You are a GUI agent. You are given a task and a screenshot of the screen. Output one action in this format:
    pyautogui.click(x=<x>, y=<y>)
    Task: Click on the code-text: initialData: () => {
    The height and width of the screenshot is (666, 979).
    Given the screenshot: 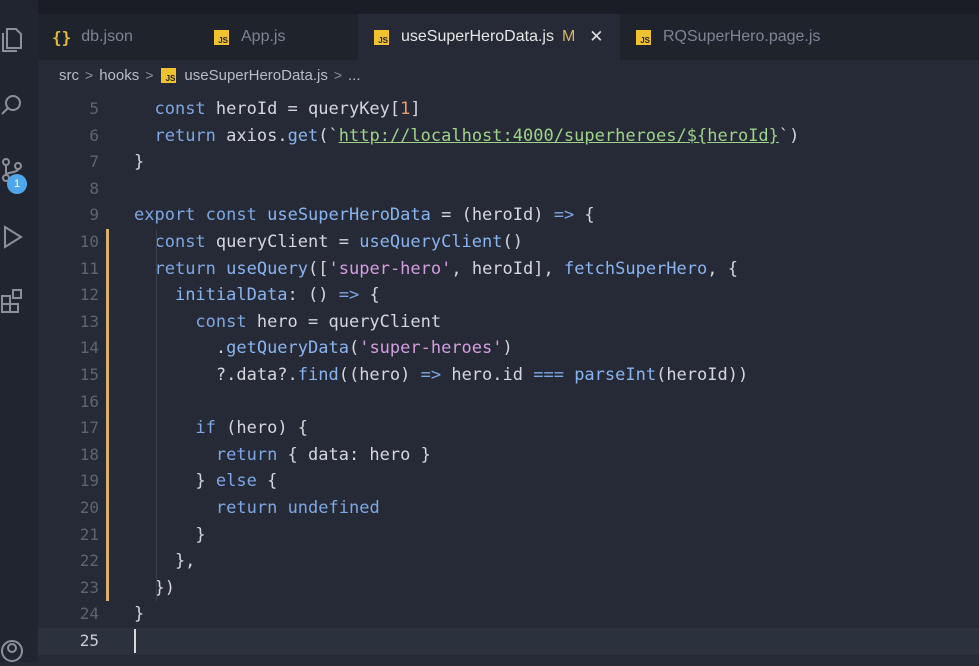 What is the action you would take?
    pyautogui.click(x=257, y=295)
    